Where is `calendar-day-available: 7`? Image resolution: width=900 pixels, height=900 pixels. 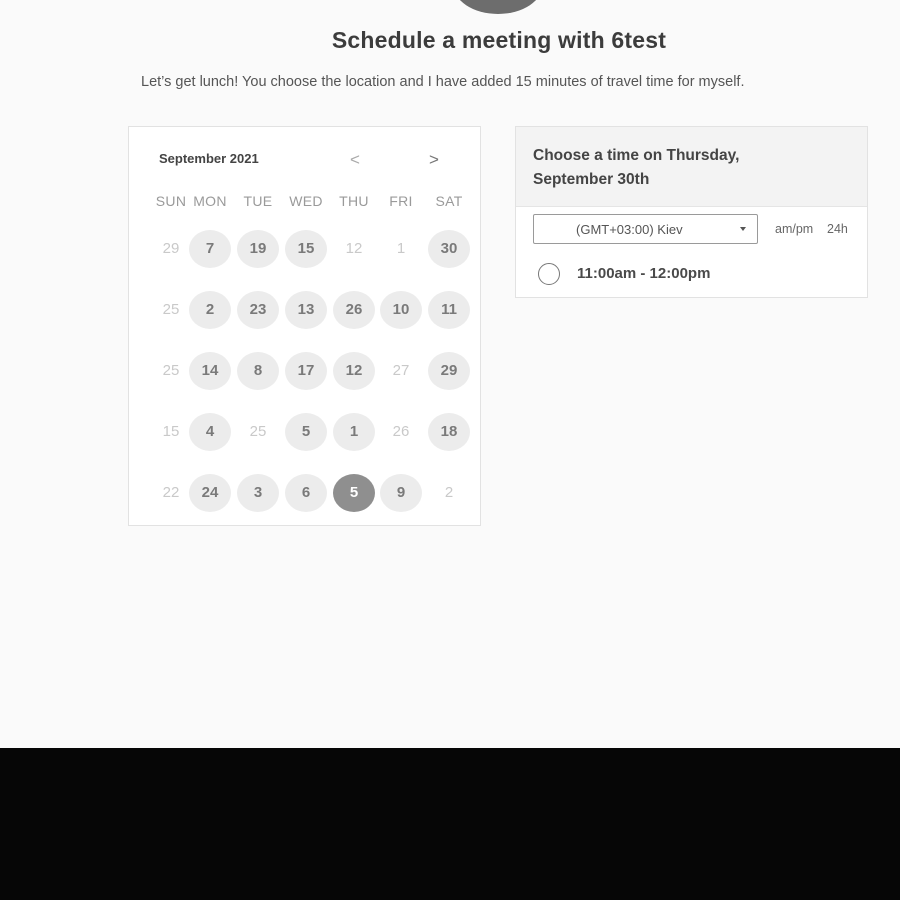
calendar-day-available: 7 is located at coordinates (210, 249).